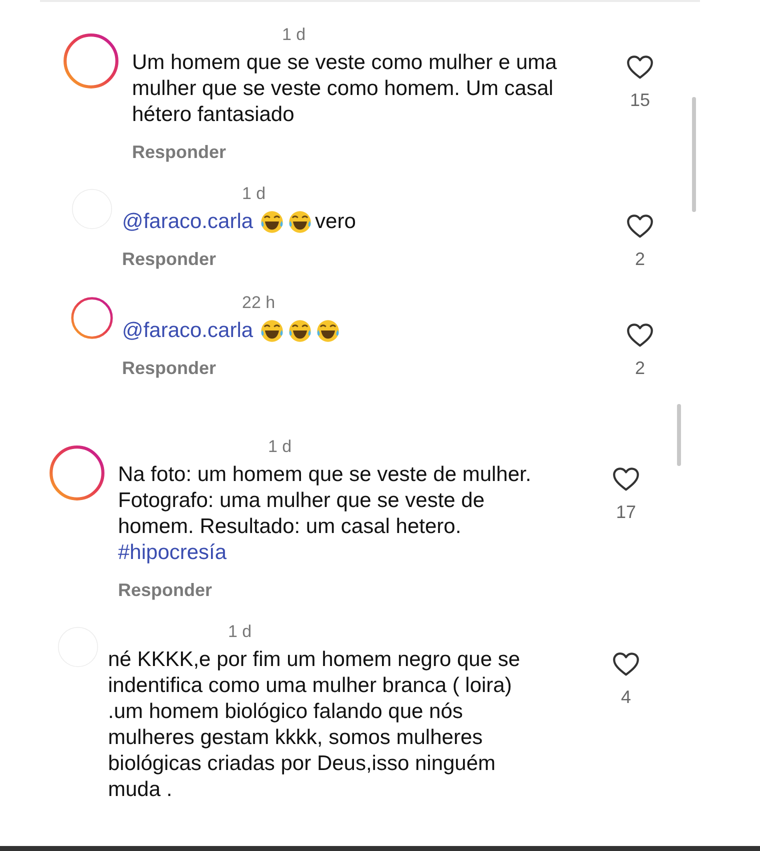  Describe the element at coordinates (259, 303) in the screenshot. I see `comment-time: 22 h` at that location.